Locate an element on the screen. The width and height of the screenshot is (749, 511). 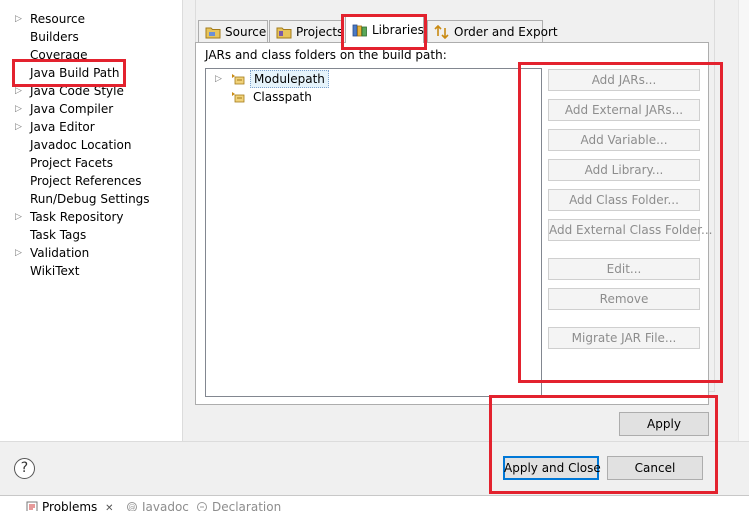
tab-order-and-export: Order and Export is located at coordinates (492, 31).